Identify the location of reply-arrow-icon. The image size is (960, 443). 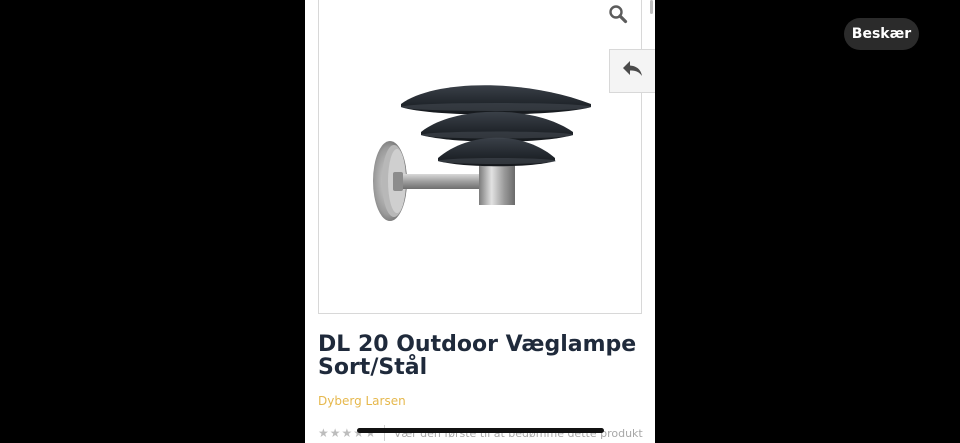
(633, 71).